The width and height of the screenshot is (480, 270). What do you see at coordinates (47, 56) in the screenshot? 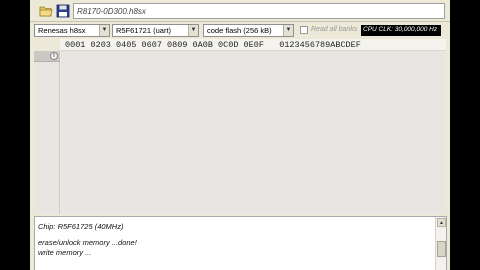
I see `selected-row-marker: i` at bounding box center [47, 56].